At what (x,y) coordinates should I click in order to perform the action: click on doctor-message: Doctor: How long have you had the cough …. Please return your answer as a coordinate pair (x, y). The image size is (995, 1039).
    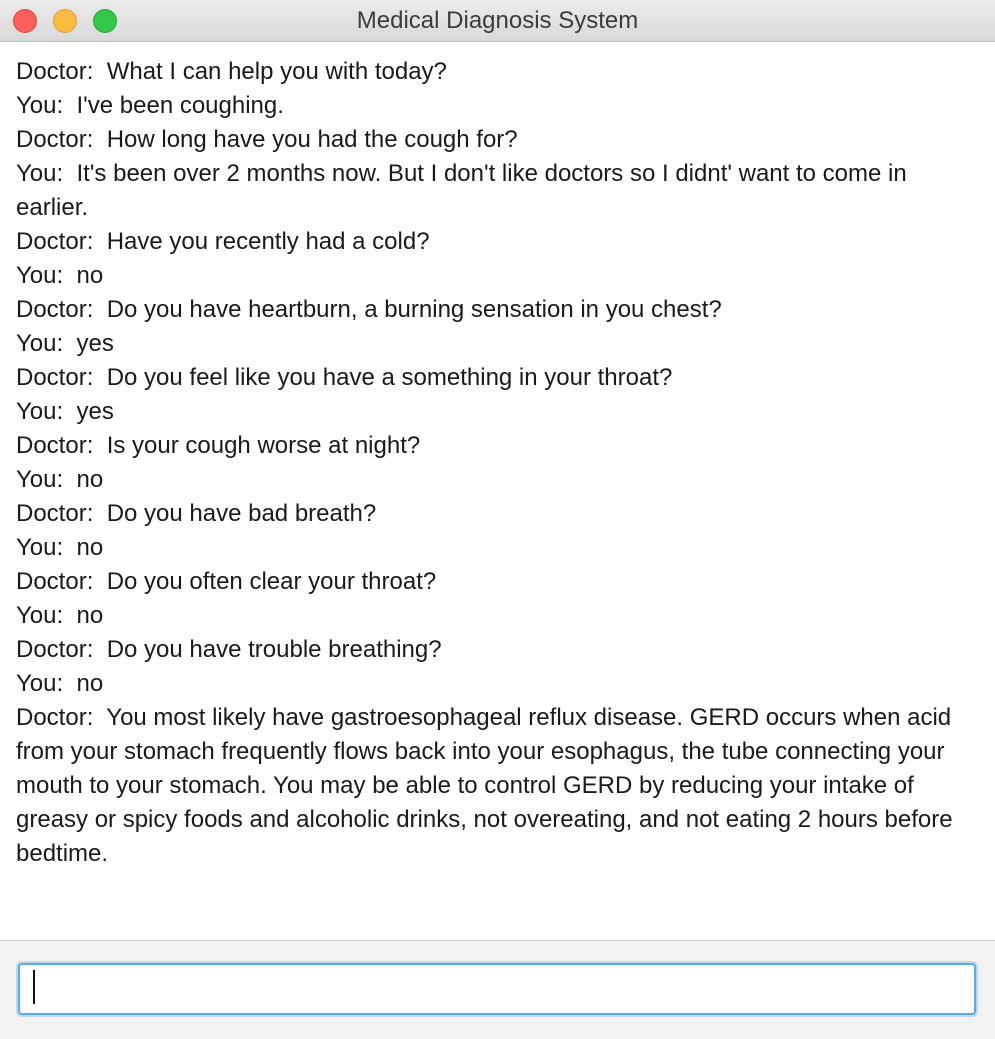
    Looking at the image, I should click on (267, 139).